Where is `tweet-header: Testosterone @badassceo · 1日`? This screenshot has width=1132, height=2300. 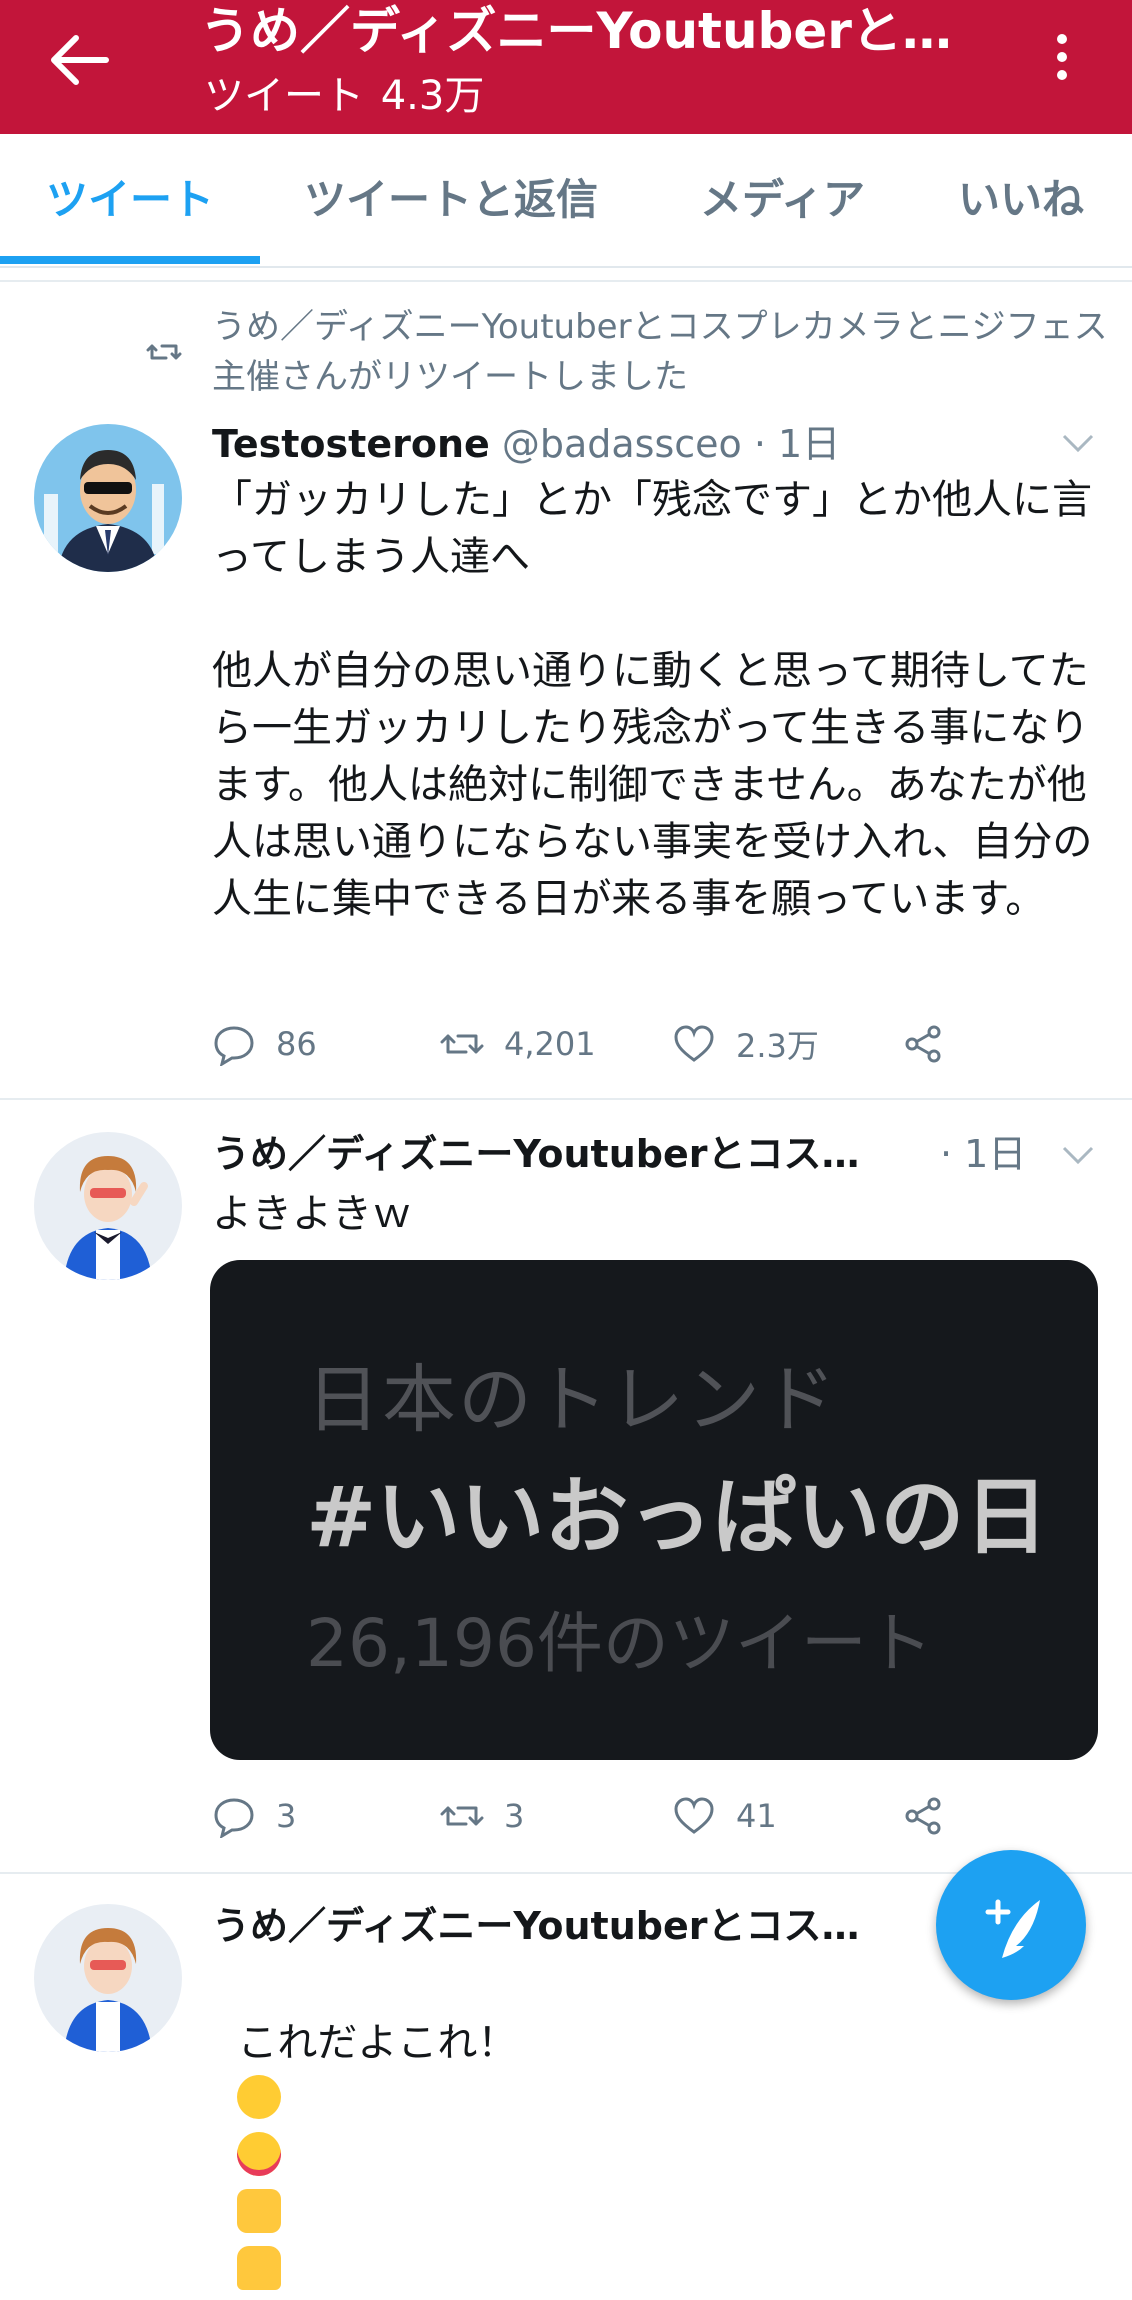 tweet-header: Testosterone @badassceo · 1日 is located at coordinates (526, 444).